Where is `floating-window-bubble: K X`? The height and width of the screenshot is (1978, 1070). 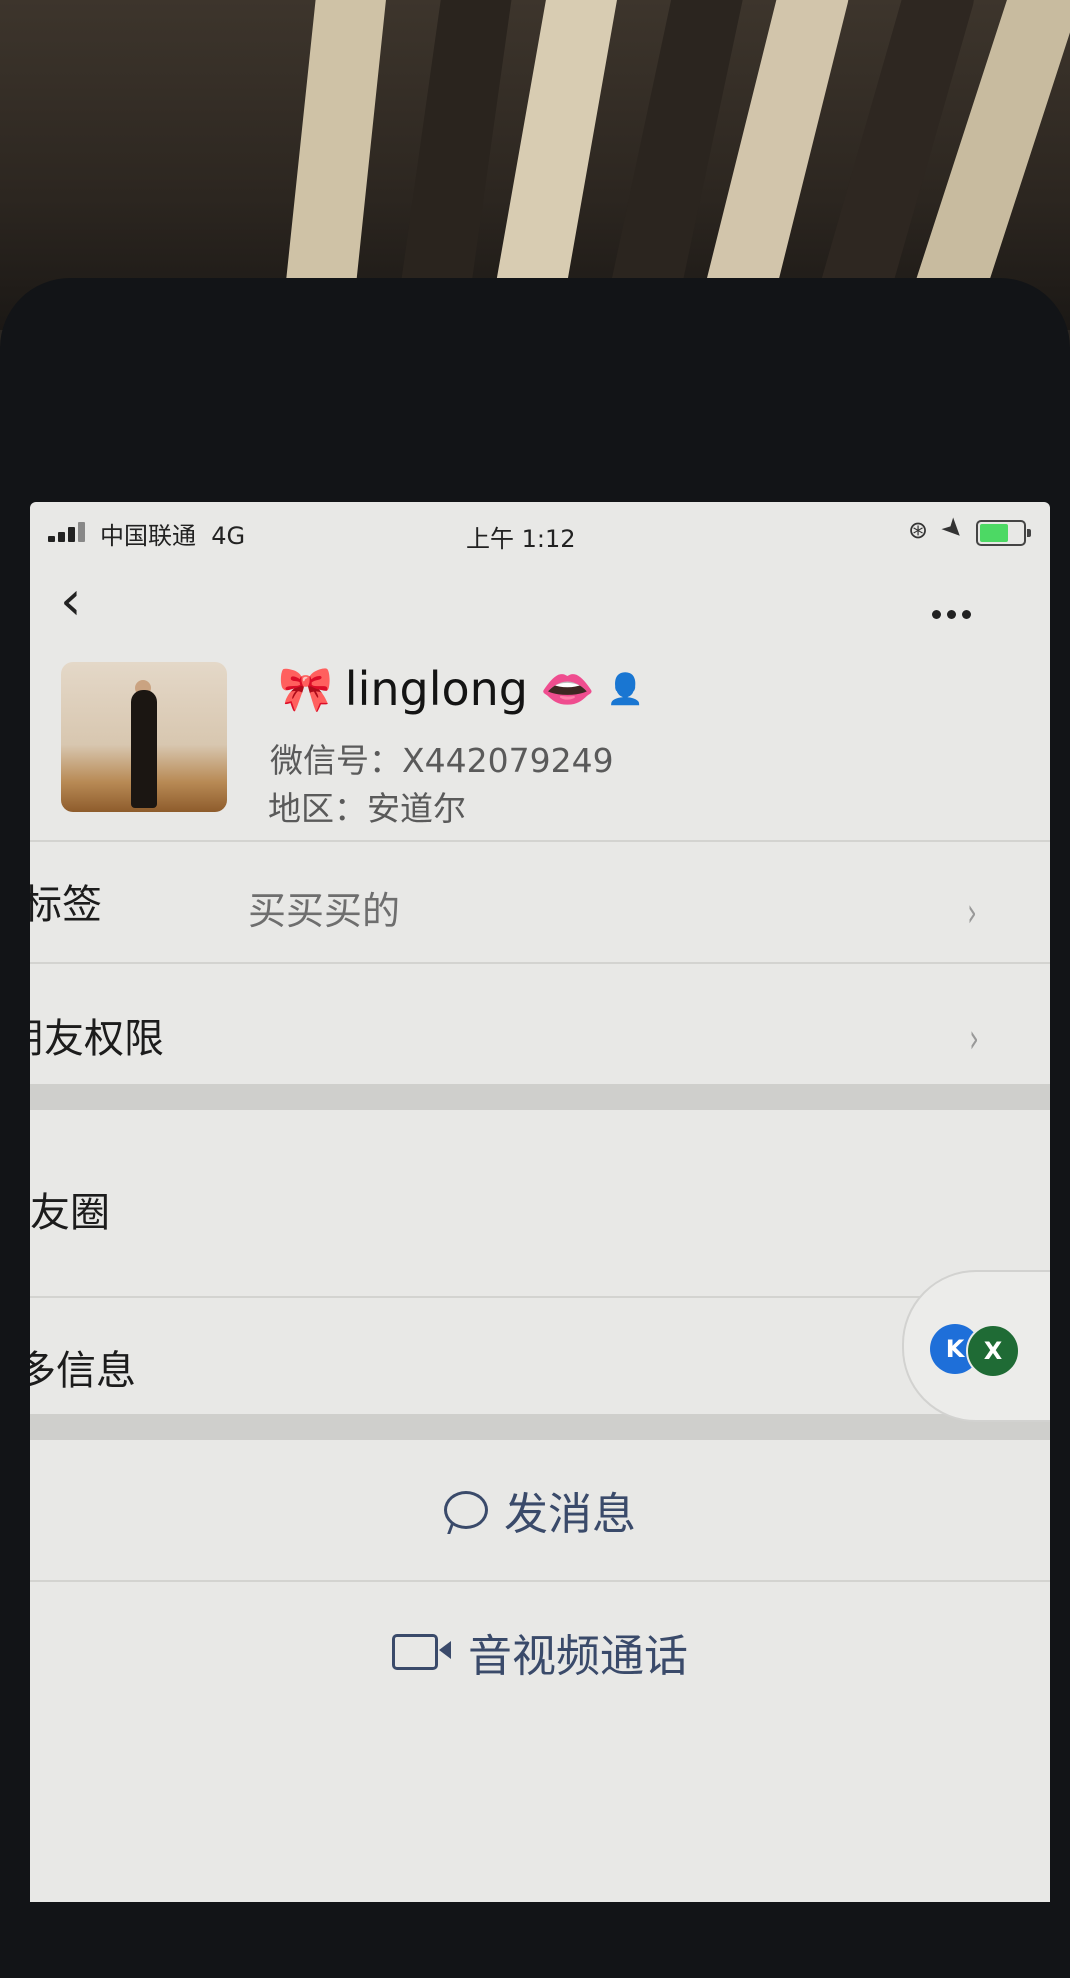 floating-window-bubble: K X is located at coordinates (976, 1346).